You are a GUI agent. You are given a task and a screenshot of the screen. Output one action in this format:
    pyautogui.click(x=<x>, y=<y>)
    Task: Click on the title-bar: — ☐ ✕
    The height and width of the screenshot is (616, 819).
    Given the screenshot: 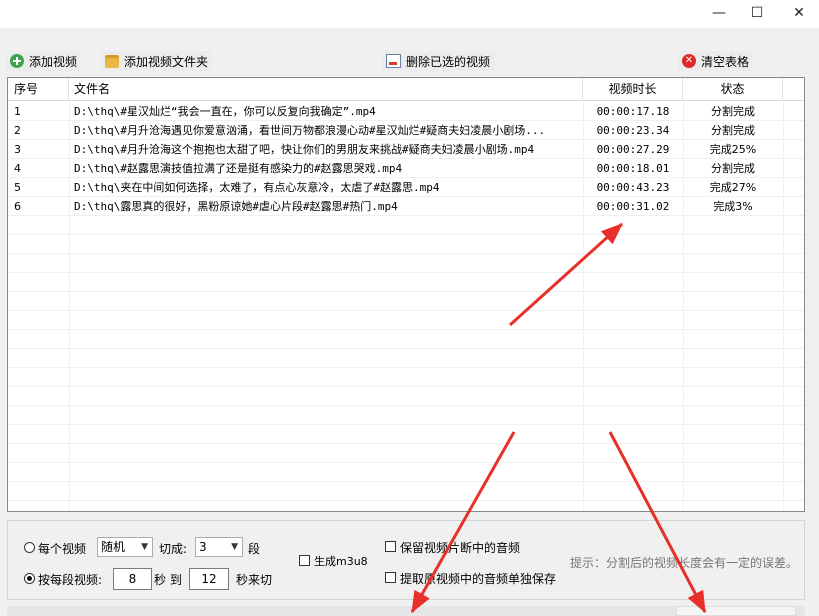 What is the action you would take?
    pyautogui.click(x=409, y=14)
    